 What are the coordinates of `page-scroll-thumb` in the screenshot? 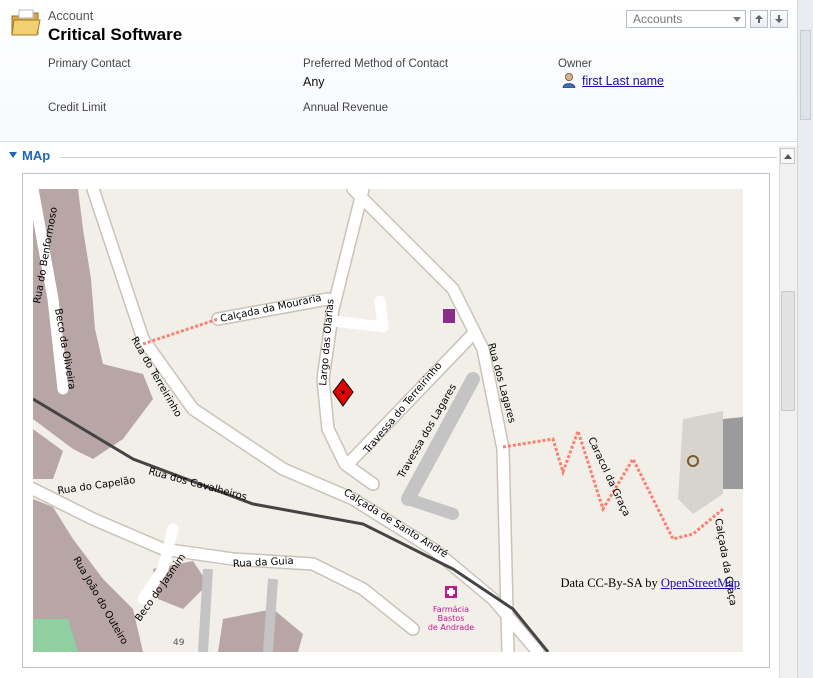 It's located at (805, 75).